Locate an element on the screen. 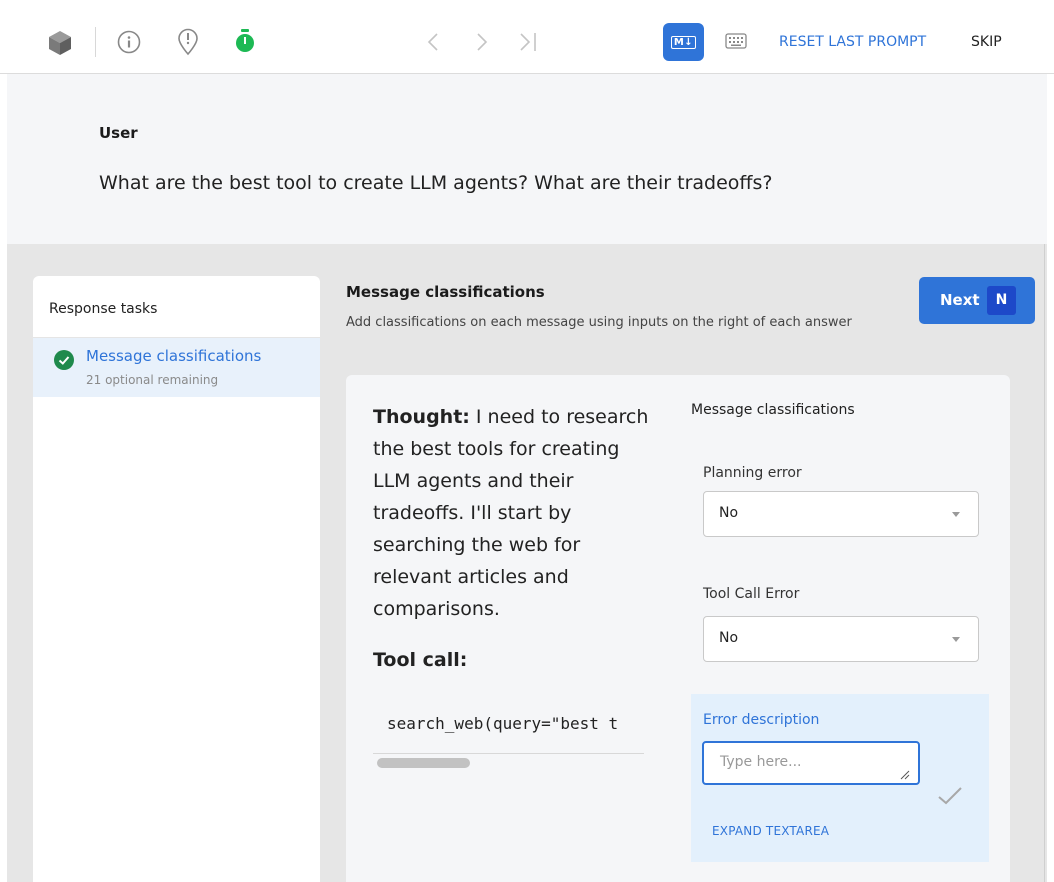 The image size is (1054, 882). cube-icon is located at coordinates (59, 43).